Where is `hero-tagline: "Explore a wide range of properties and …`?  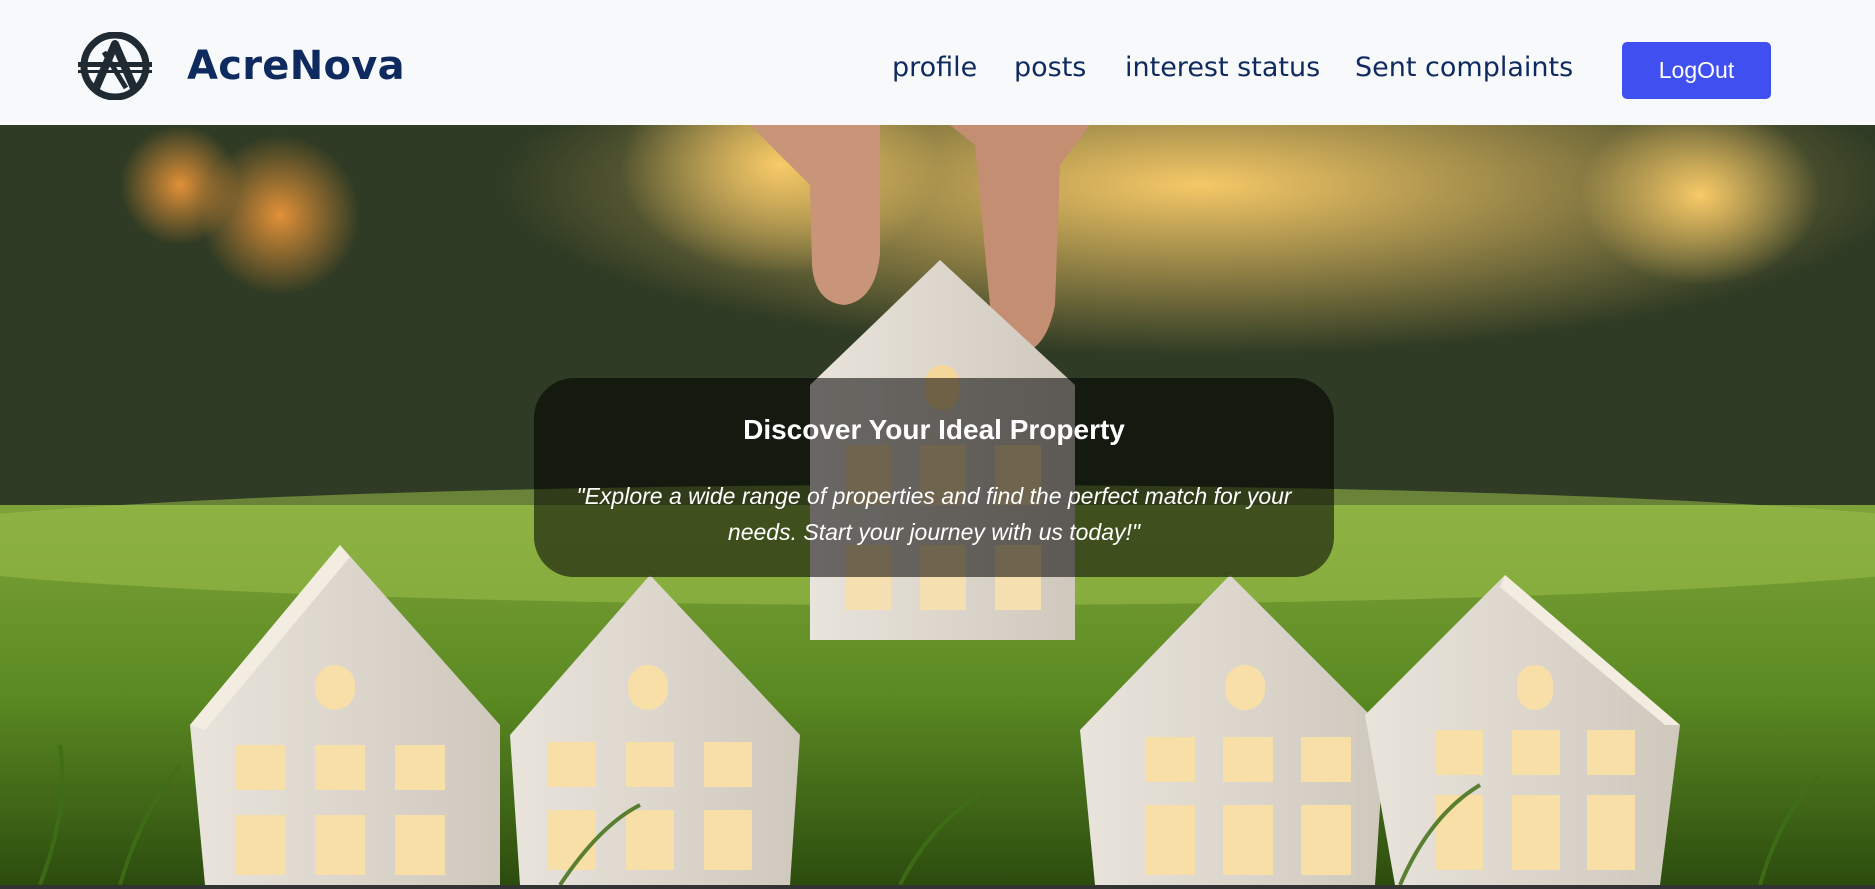 hero-tagline: "Explore a wide range of properties and … is located at coordinates (934, 514).